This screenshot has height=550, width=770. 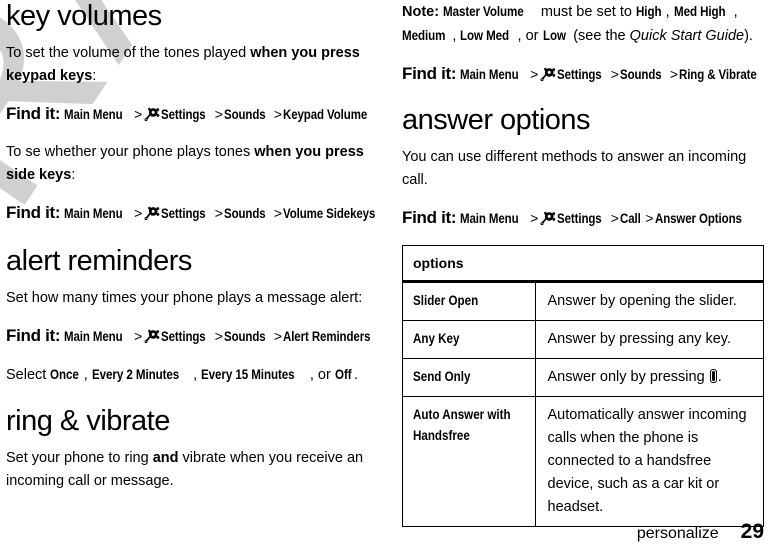 I want to click on level-low-med: Low Med, so click(x=485, y=35).